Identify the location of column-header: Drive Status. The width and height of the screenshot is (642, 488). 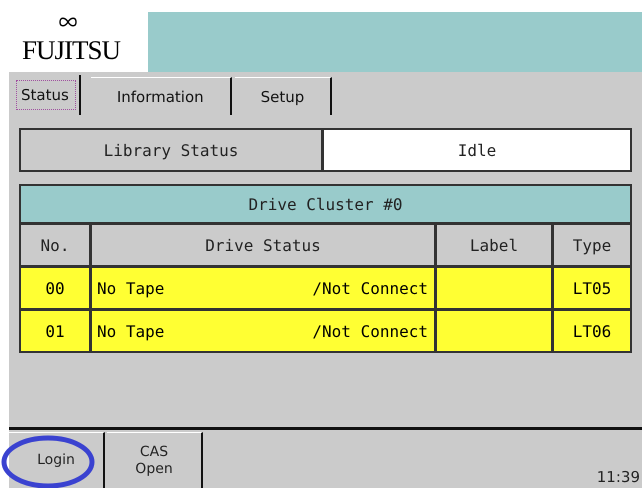
(261, 245).